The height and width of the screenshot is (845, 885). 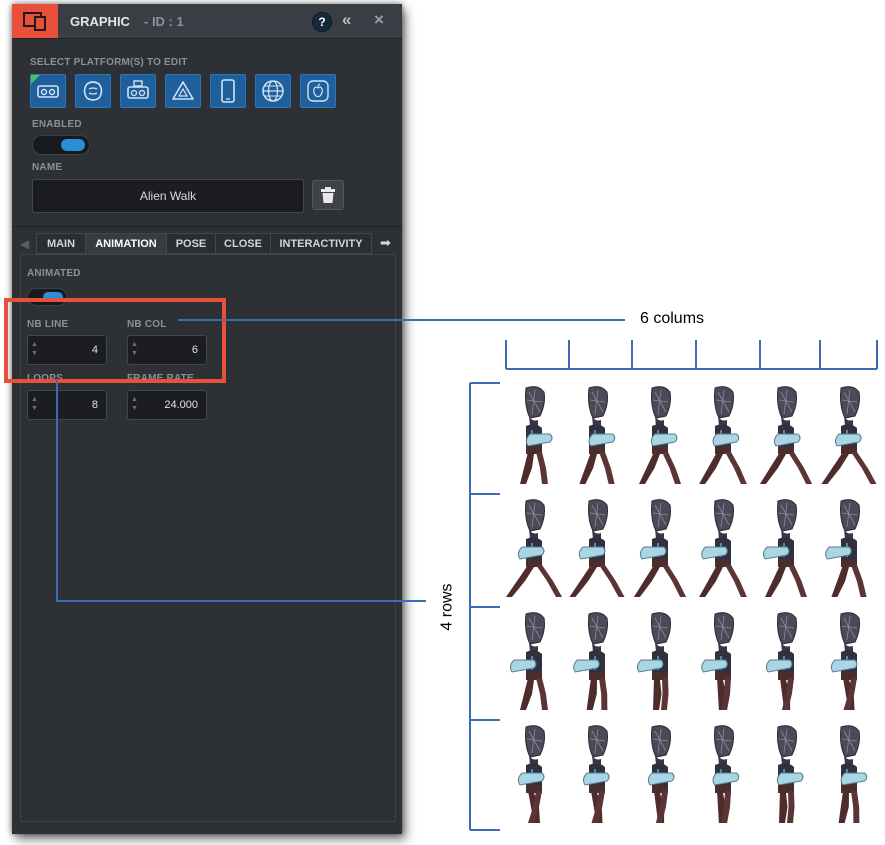 I want to click on rows-annotation: 4 rows, so click(x=447, y=607).